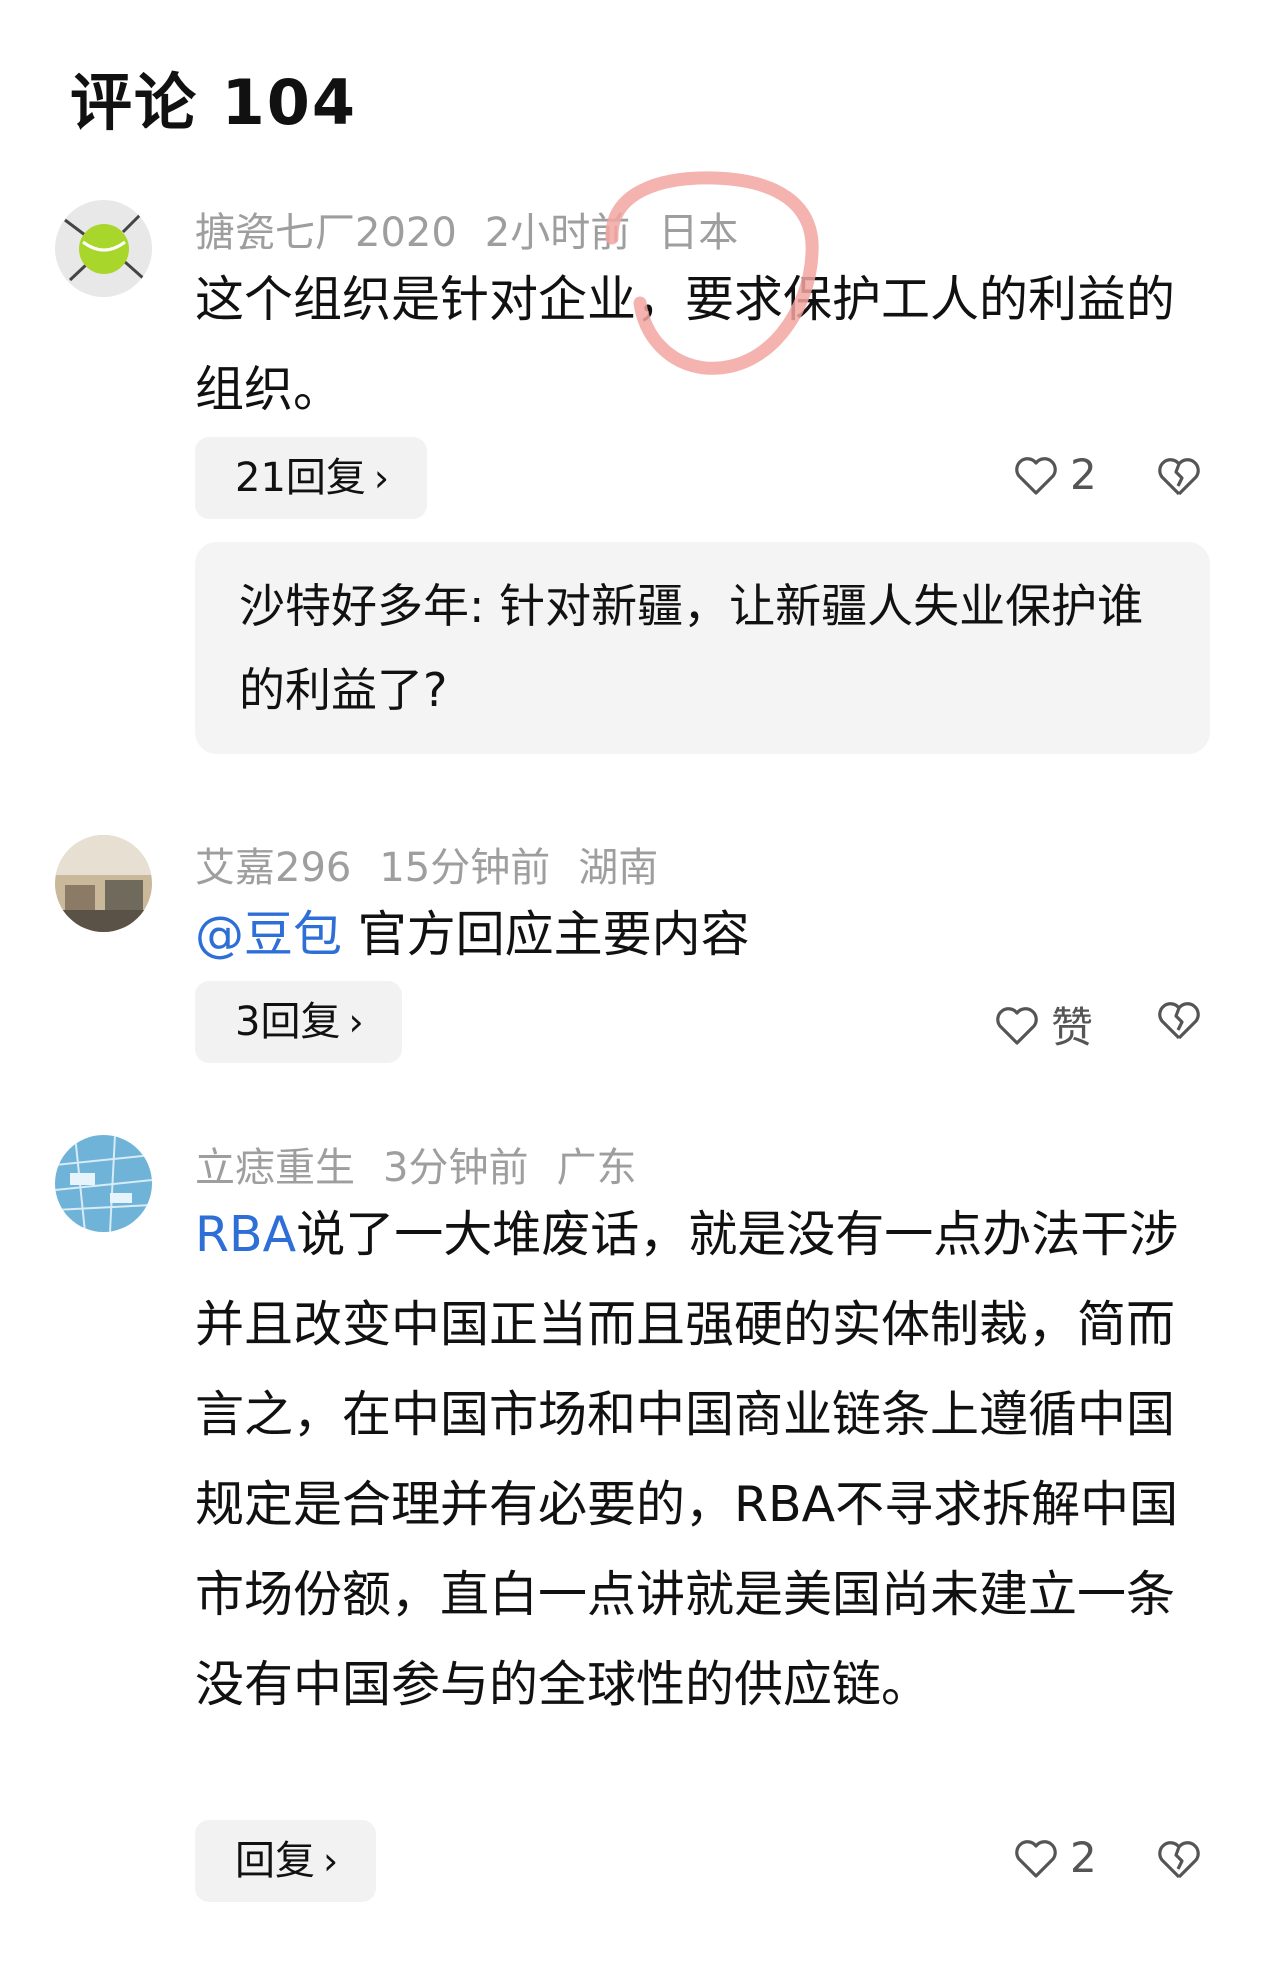 The width and height of the screenshot is (1280, 1983). Describe the element at coordinates (702, 648) in the screenshot. I see `quoted-reply: 沙特好多年: 针对新疆，让新疆人失业保护谁的利益了?` at that location.